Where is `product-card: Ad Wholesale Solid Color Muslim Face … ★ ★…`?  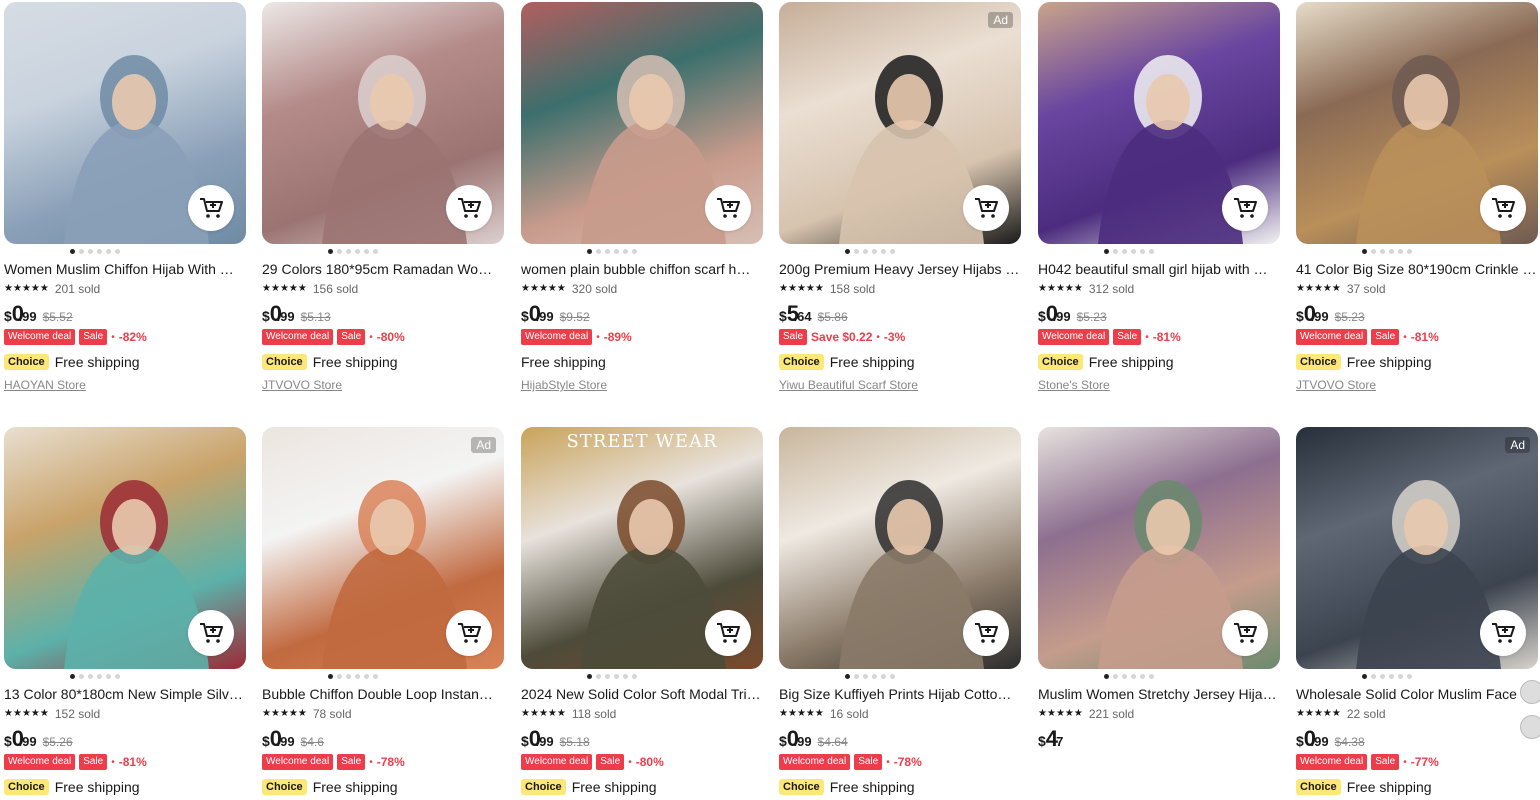 product-card: Ad Wholesale Solid Color Muslim Face … ★ ★… is located at coordinates (1417, 612).